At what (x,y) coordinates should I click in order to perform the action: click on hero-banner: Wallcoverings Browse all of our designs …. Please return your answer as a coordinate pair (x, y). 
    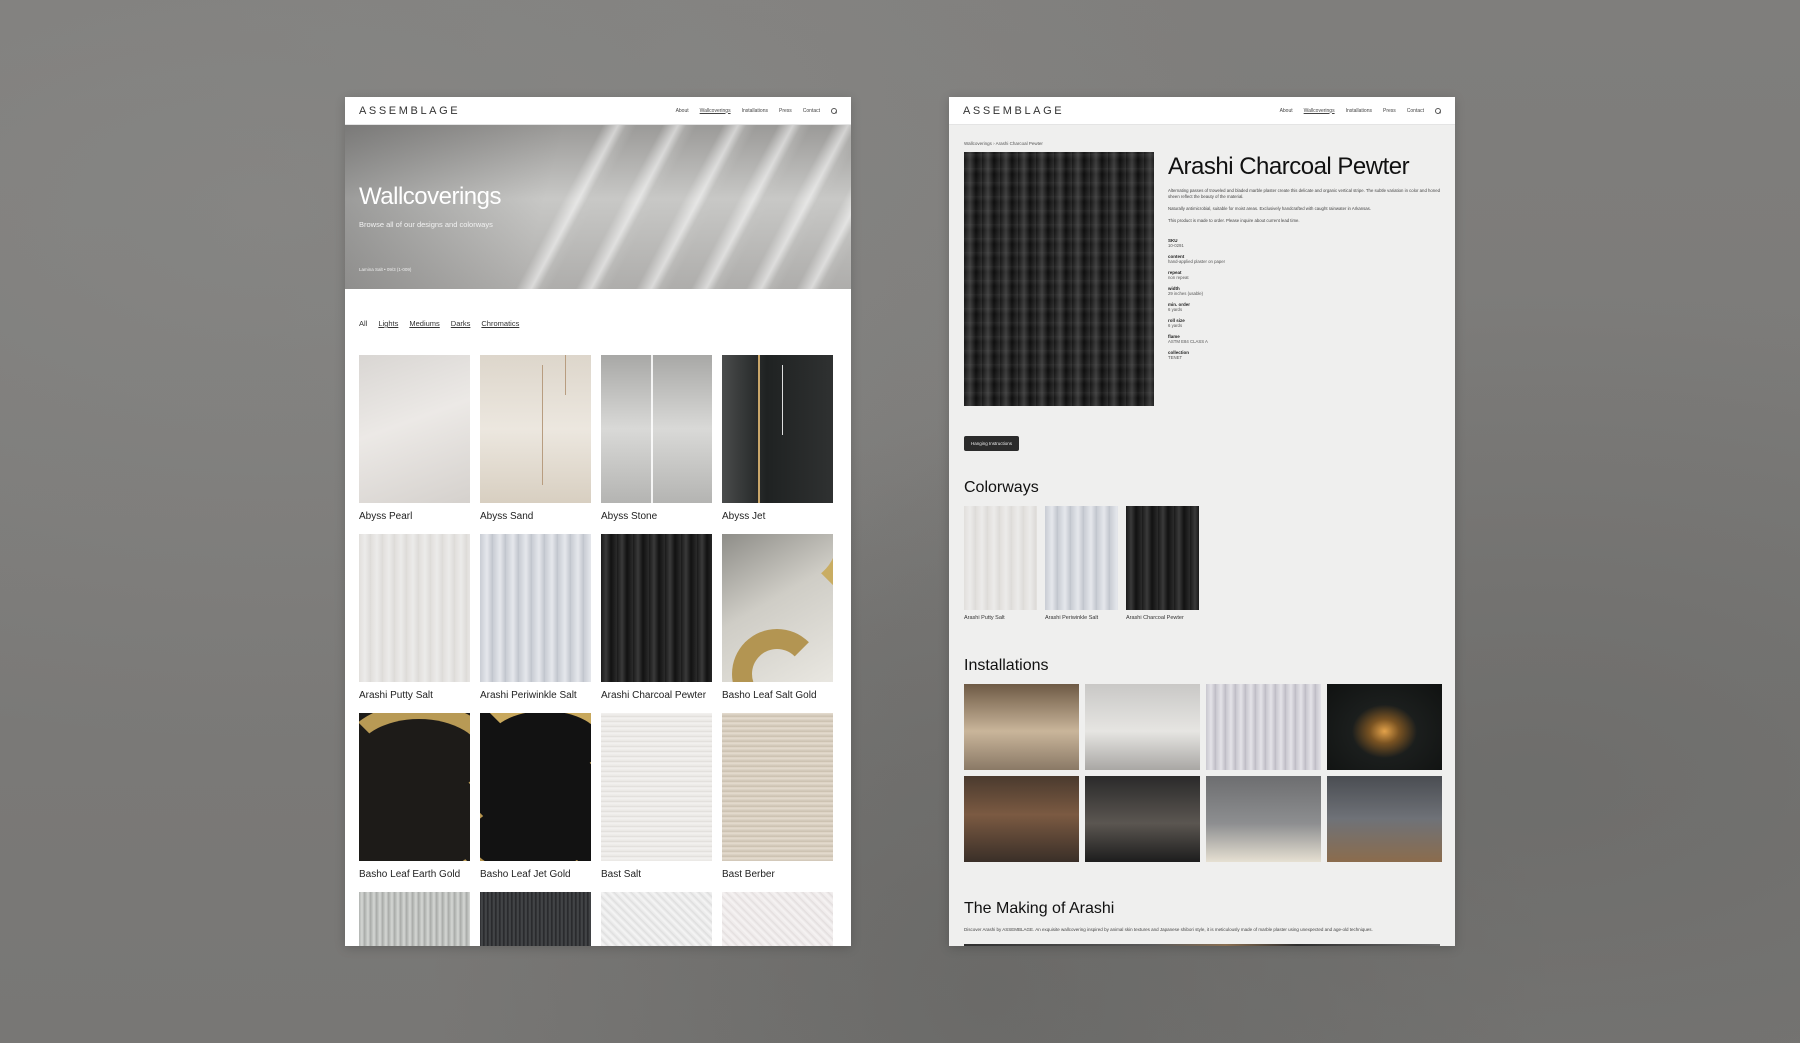
    Looking at the image, I should click on (598, 207).